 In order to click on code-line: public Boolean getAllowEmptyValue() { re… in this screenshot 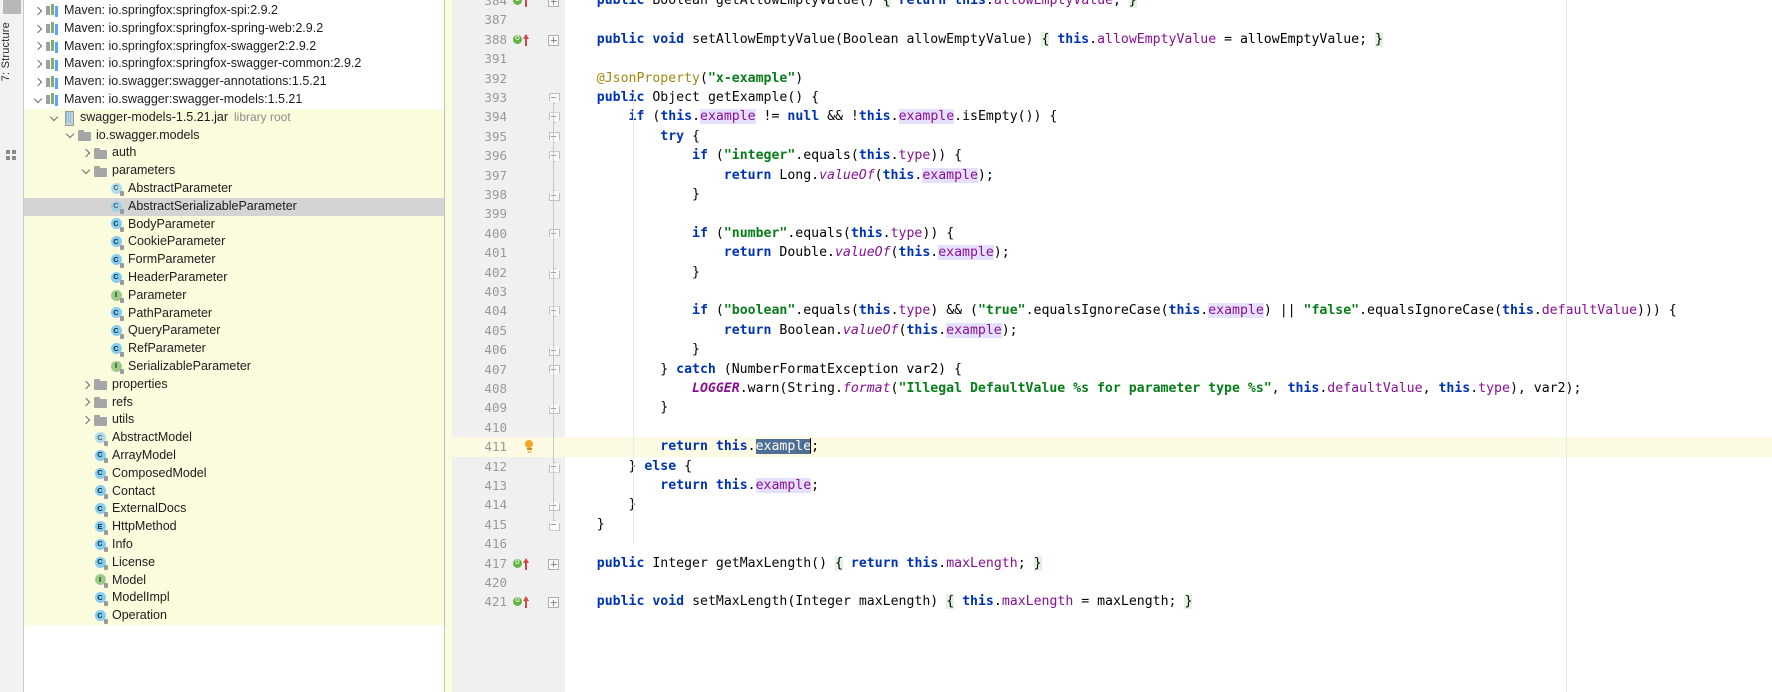, I will do `click(1168, 5)`.